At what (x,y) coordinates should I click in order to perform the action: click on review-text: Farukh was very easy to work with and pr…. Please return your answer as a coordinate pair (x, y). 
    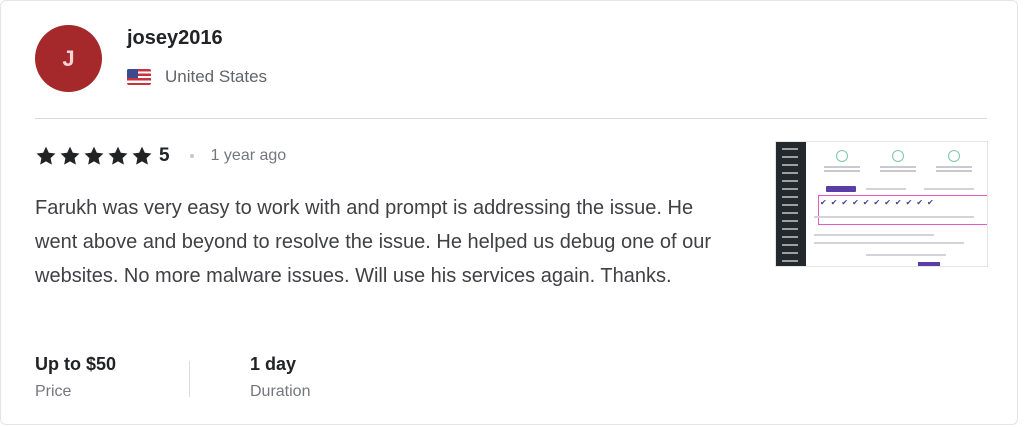
    Looking at the image, I should click on (373, 242).